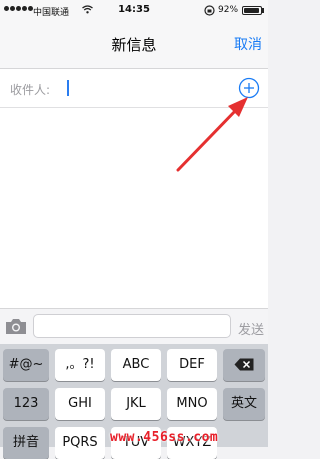  Describe the element at coordinates (26, 365) in the screenshot. I see `key-symbols: #@~` at that location.